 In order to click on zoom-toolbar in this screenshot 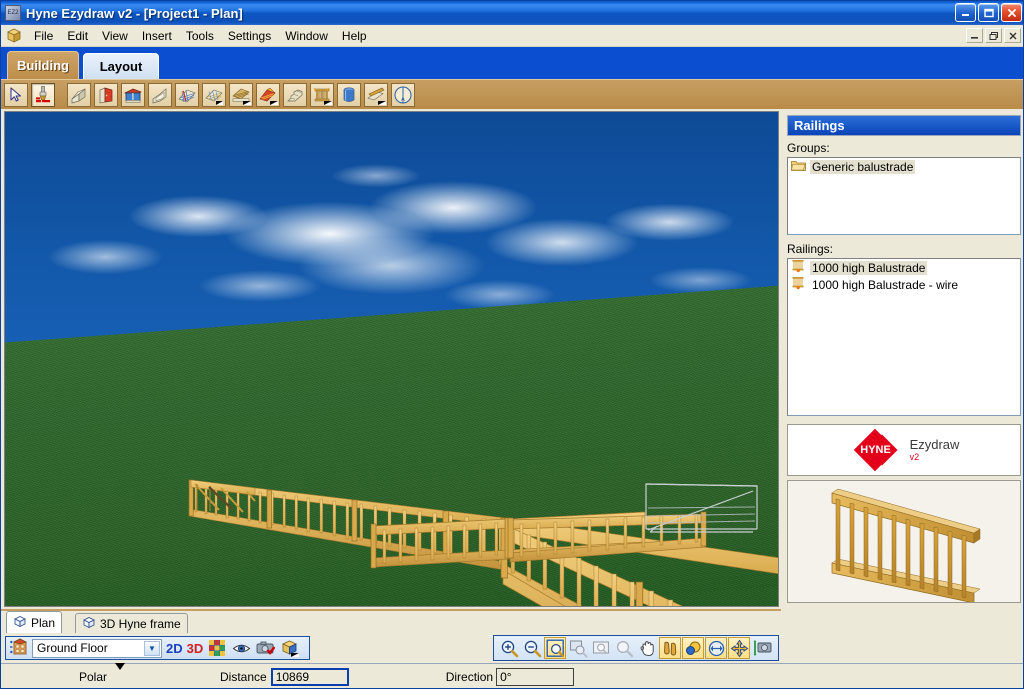, I will do `click(636, 648)`.